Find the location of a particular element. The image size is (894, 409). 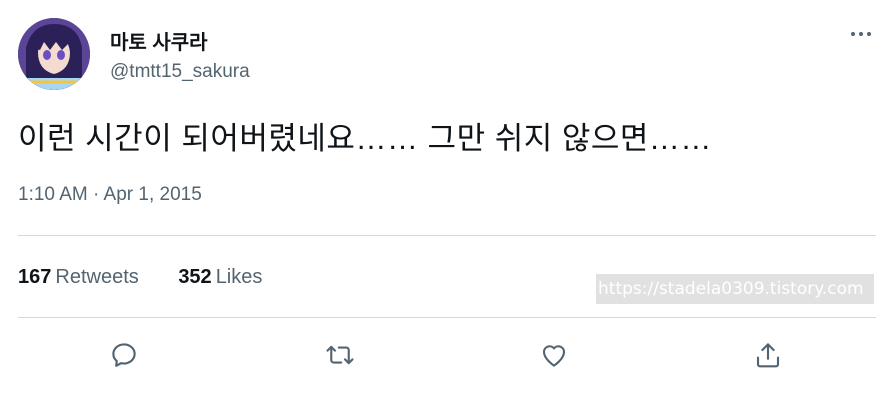

heart-icon is located at coordinates (554, 356).